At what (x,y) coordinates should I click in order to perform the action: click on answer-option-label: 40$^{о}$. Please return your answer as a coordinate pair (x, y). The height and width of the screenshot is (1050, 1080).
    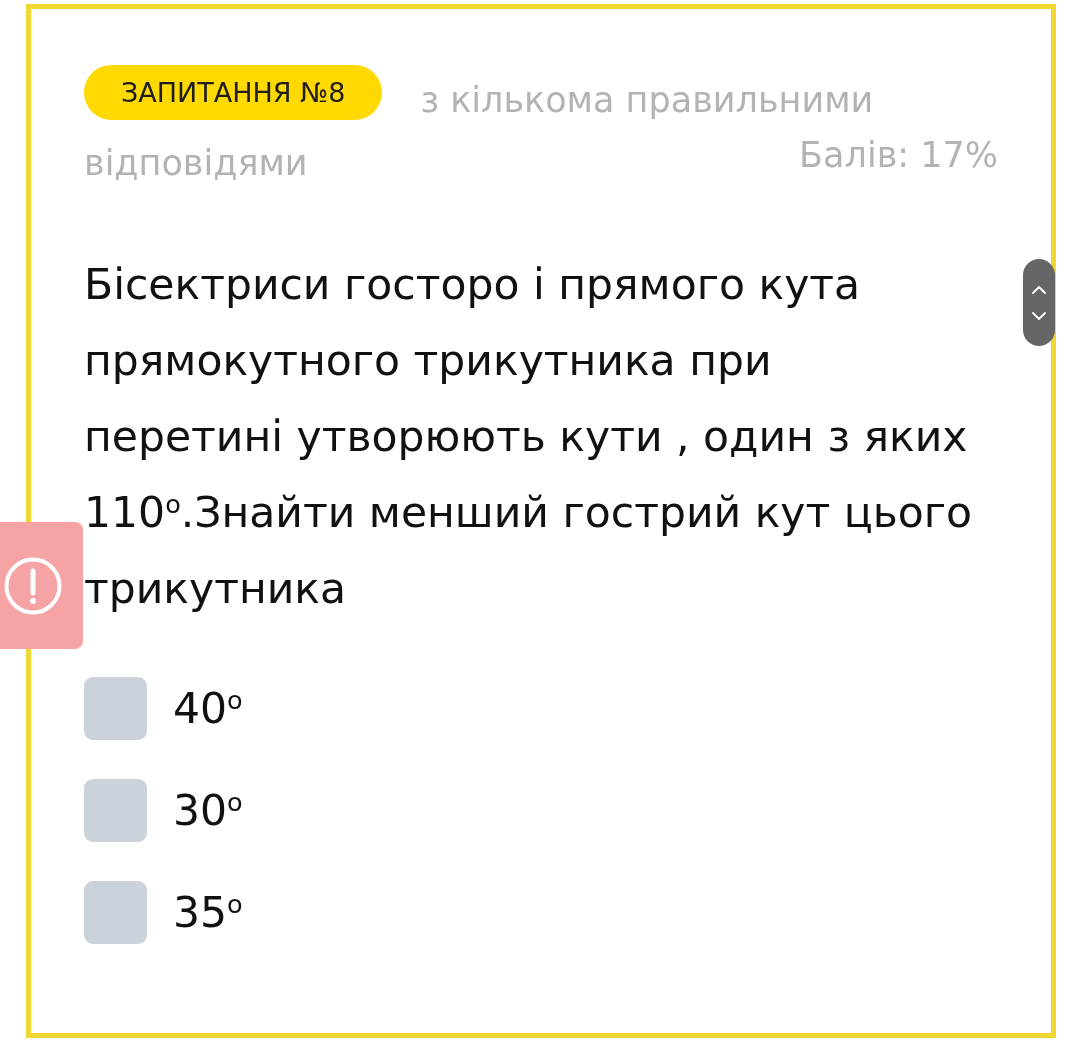
    Looking at the image, I should click on (208, 708).